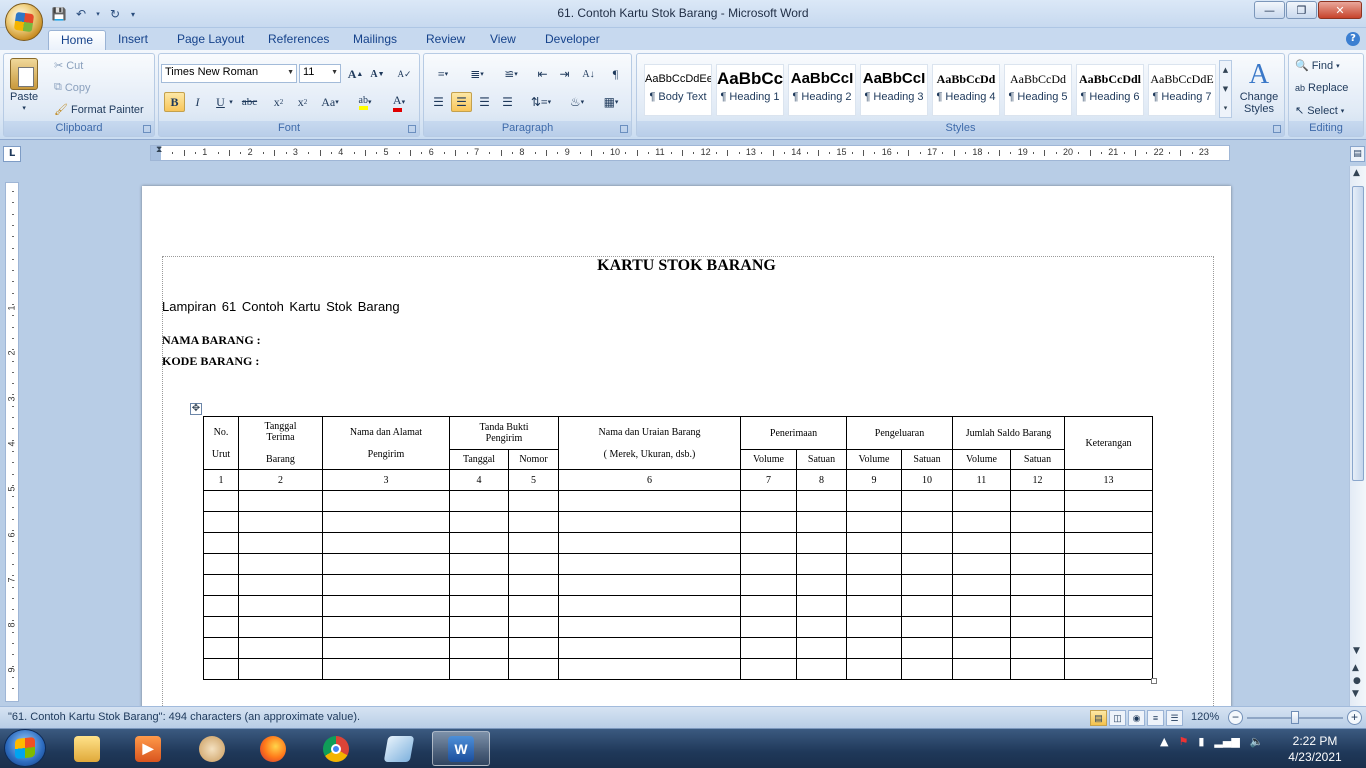 Image resolution: width=1366 pixels, height=768 pixels. Describe the element at coordinates (1155, 718) in the screenshot. I see `outline-view-icon: ≡` at that location.